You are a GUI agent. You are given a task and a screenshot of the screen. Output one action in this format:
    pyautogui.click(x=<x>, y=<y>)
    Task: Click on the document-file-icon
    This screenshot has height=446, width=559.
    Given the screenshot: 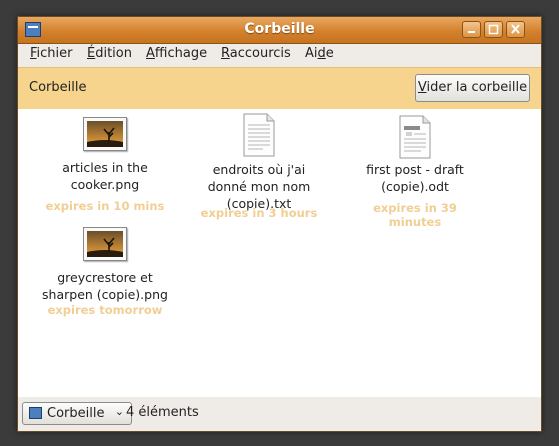 What is the action you would take?
    pyautogui.click(x=415, y=137)
    